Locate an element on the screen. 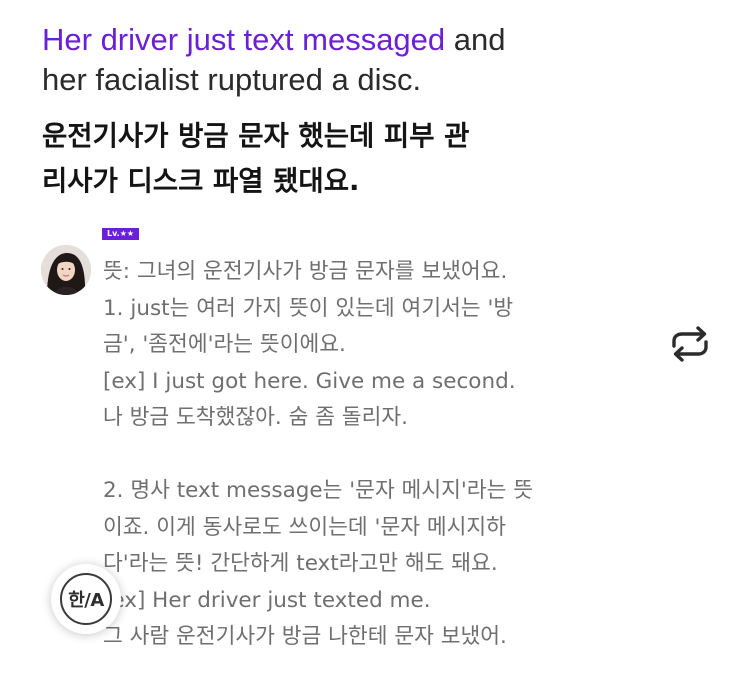  comment-line: 금', '좀전에'라는 뜻이에요. is located at coordinates (224, 344).